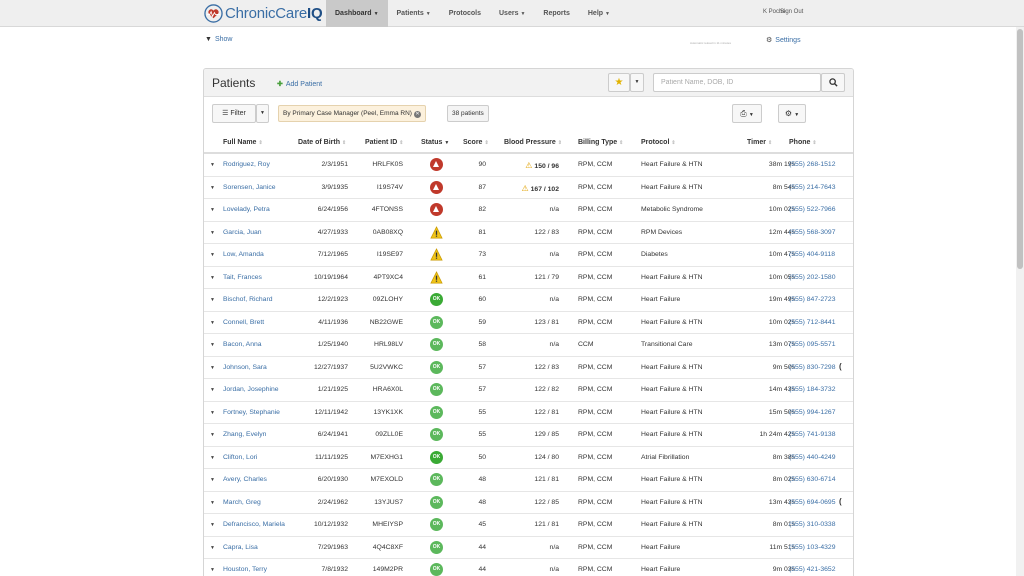  What do you see at coordinates (533, 142) in the screenshot?
I see `col-blood-pressure: Blood Pressure ⇕` at bounding box center [533, 142].